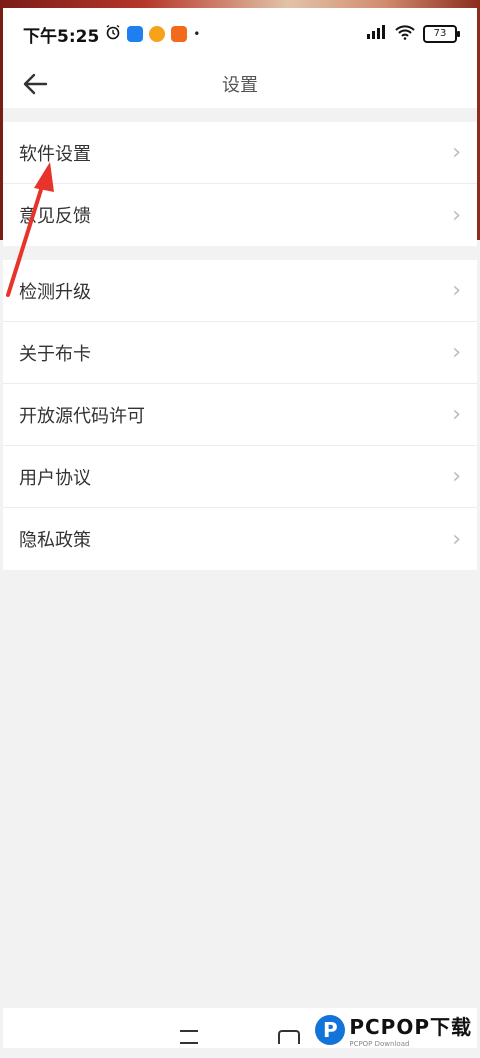  I want to click on menu-item-open-source-licenses: 开放源代码许可 ›, so click(240, 415).